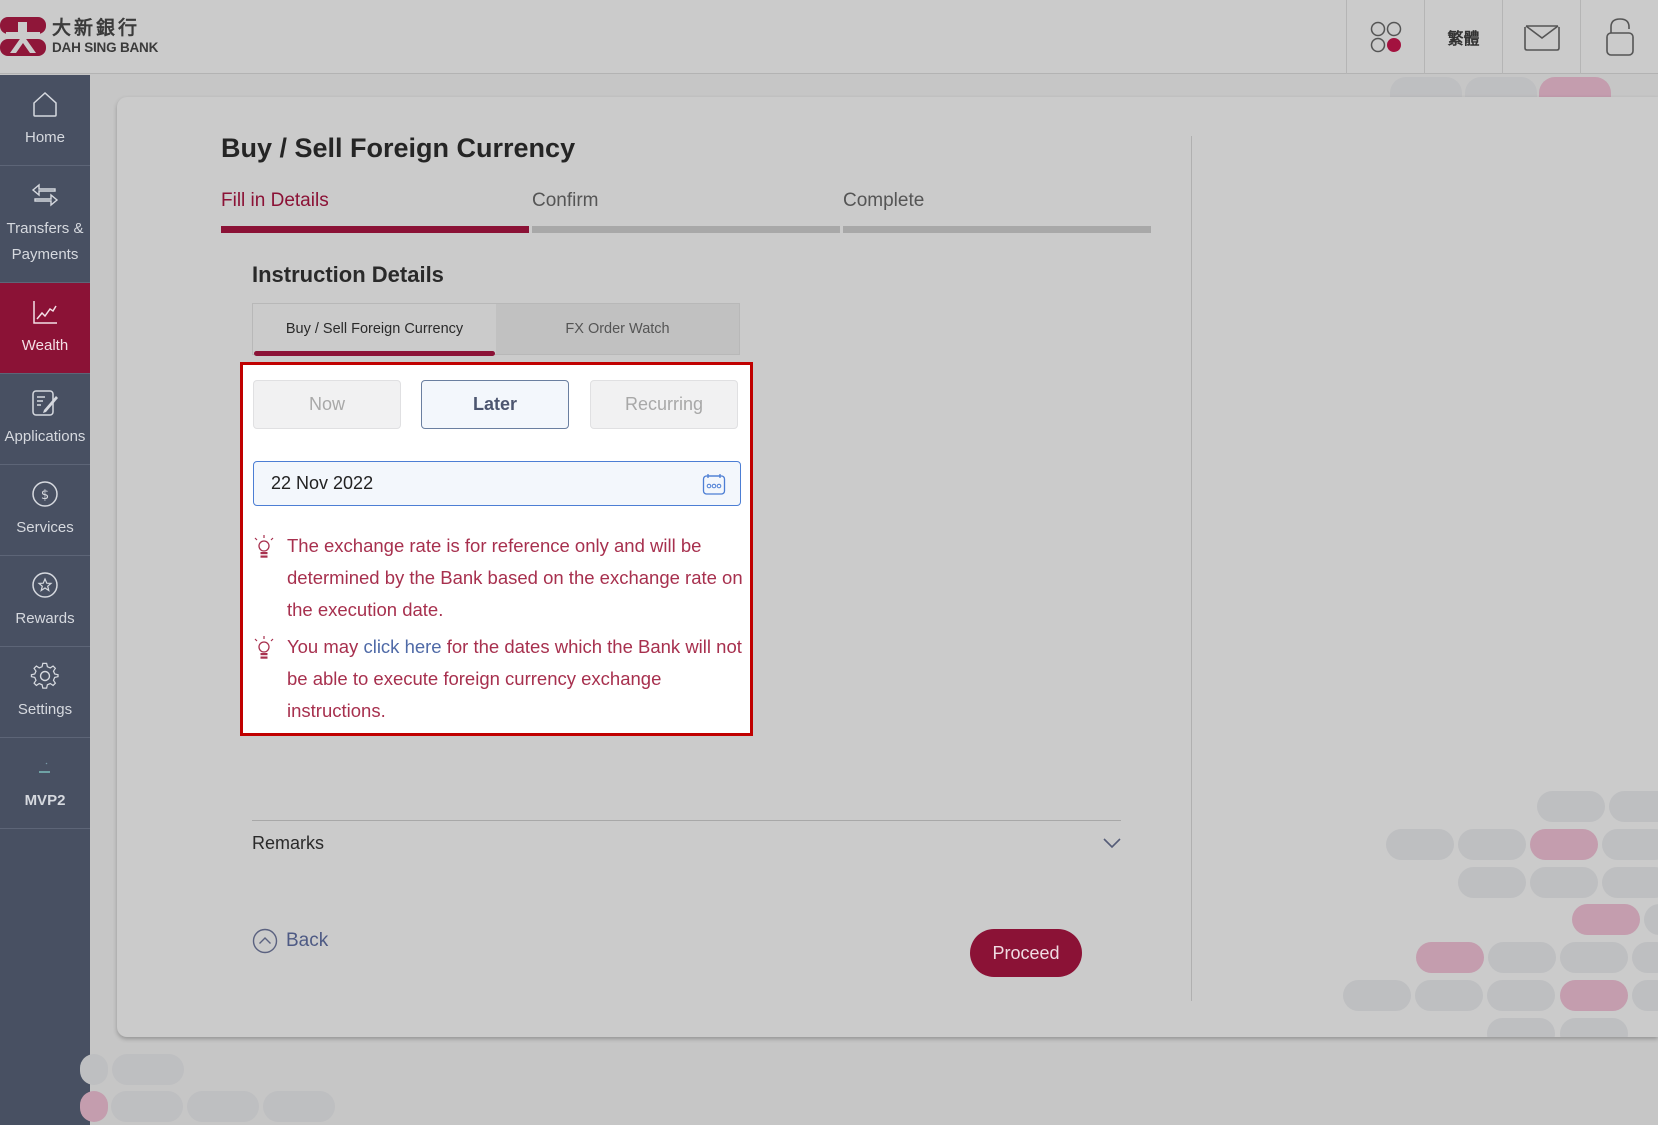 Image resolution: width=1658 pixels, height=1125 pixels. What do you see at coordinates (1463, 37) in the screenshot?
I see `language-toggle-button: 繁體` at bounding box center [1463, 37].